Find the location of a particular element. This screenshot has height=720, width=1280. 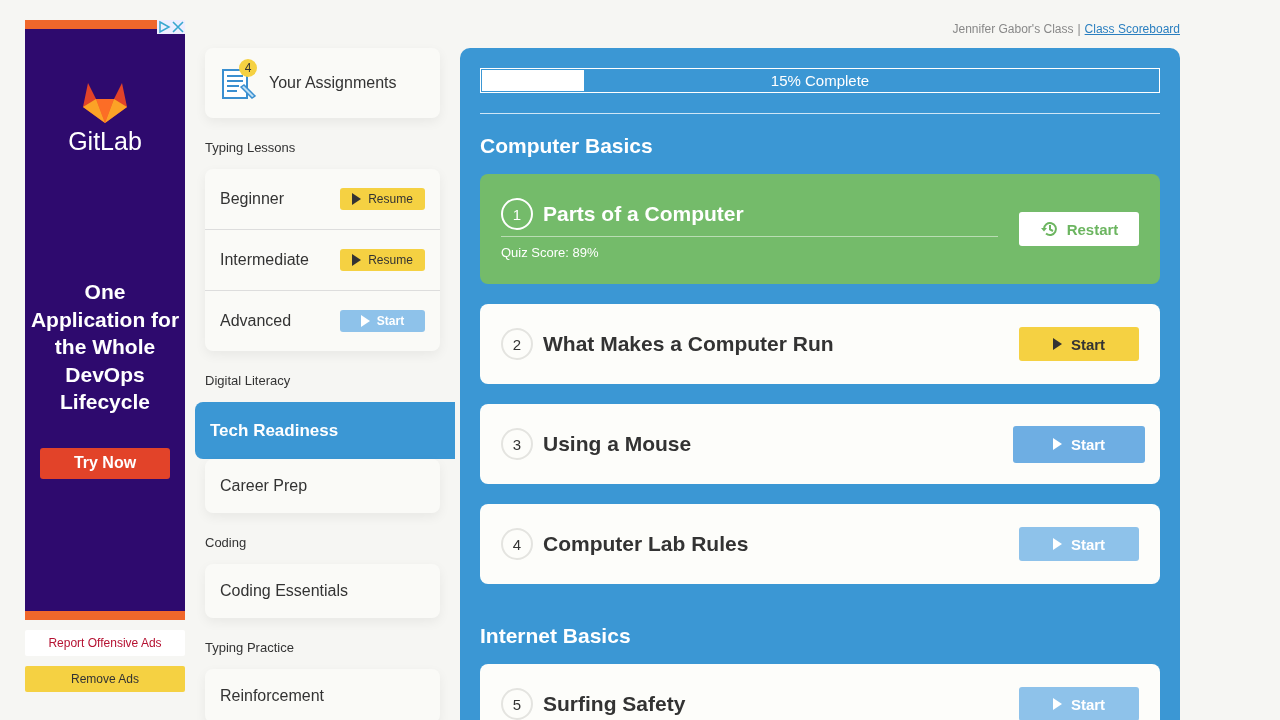

number-circle: 1 is located at coordinates (517, 214).